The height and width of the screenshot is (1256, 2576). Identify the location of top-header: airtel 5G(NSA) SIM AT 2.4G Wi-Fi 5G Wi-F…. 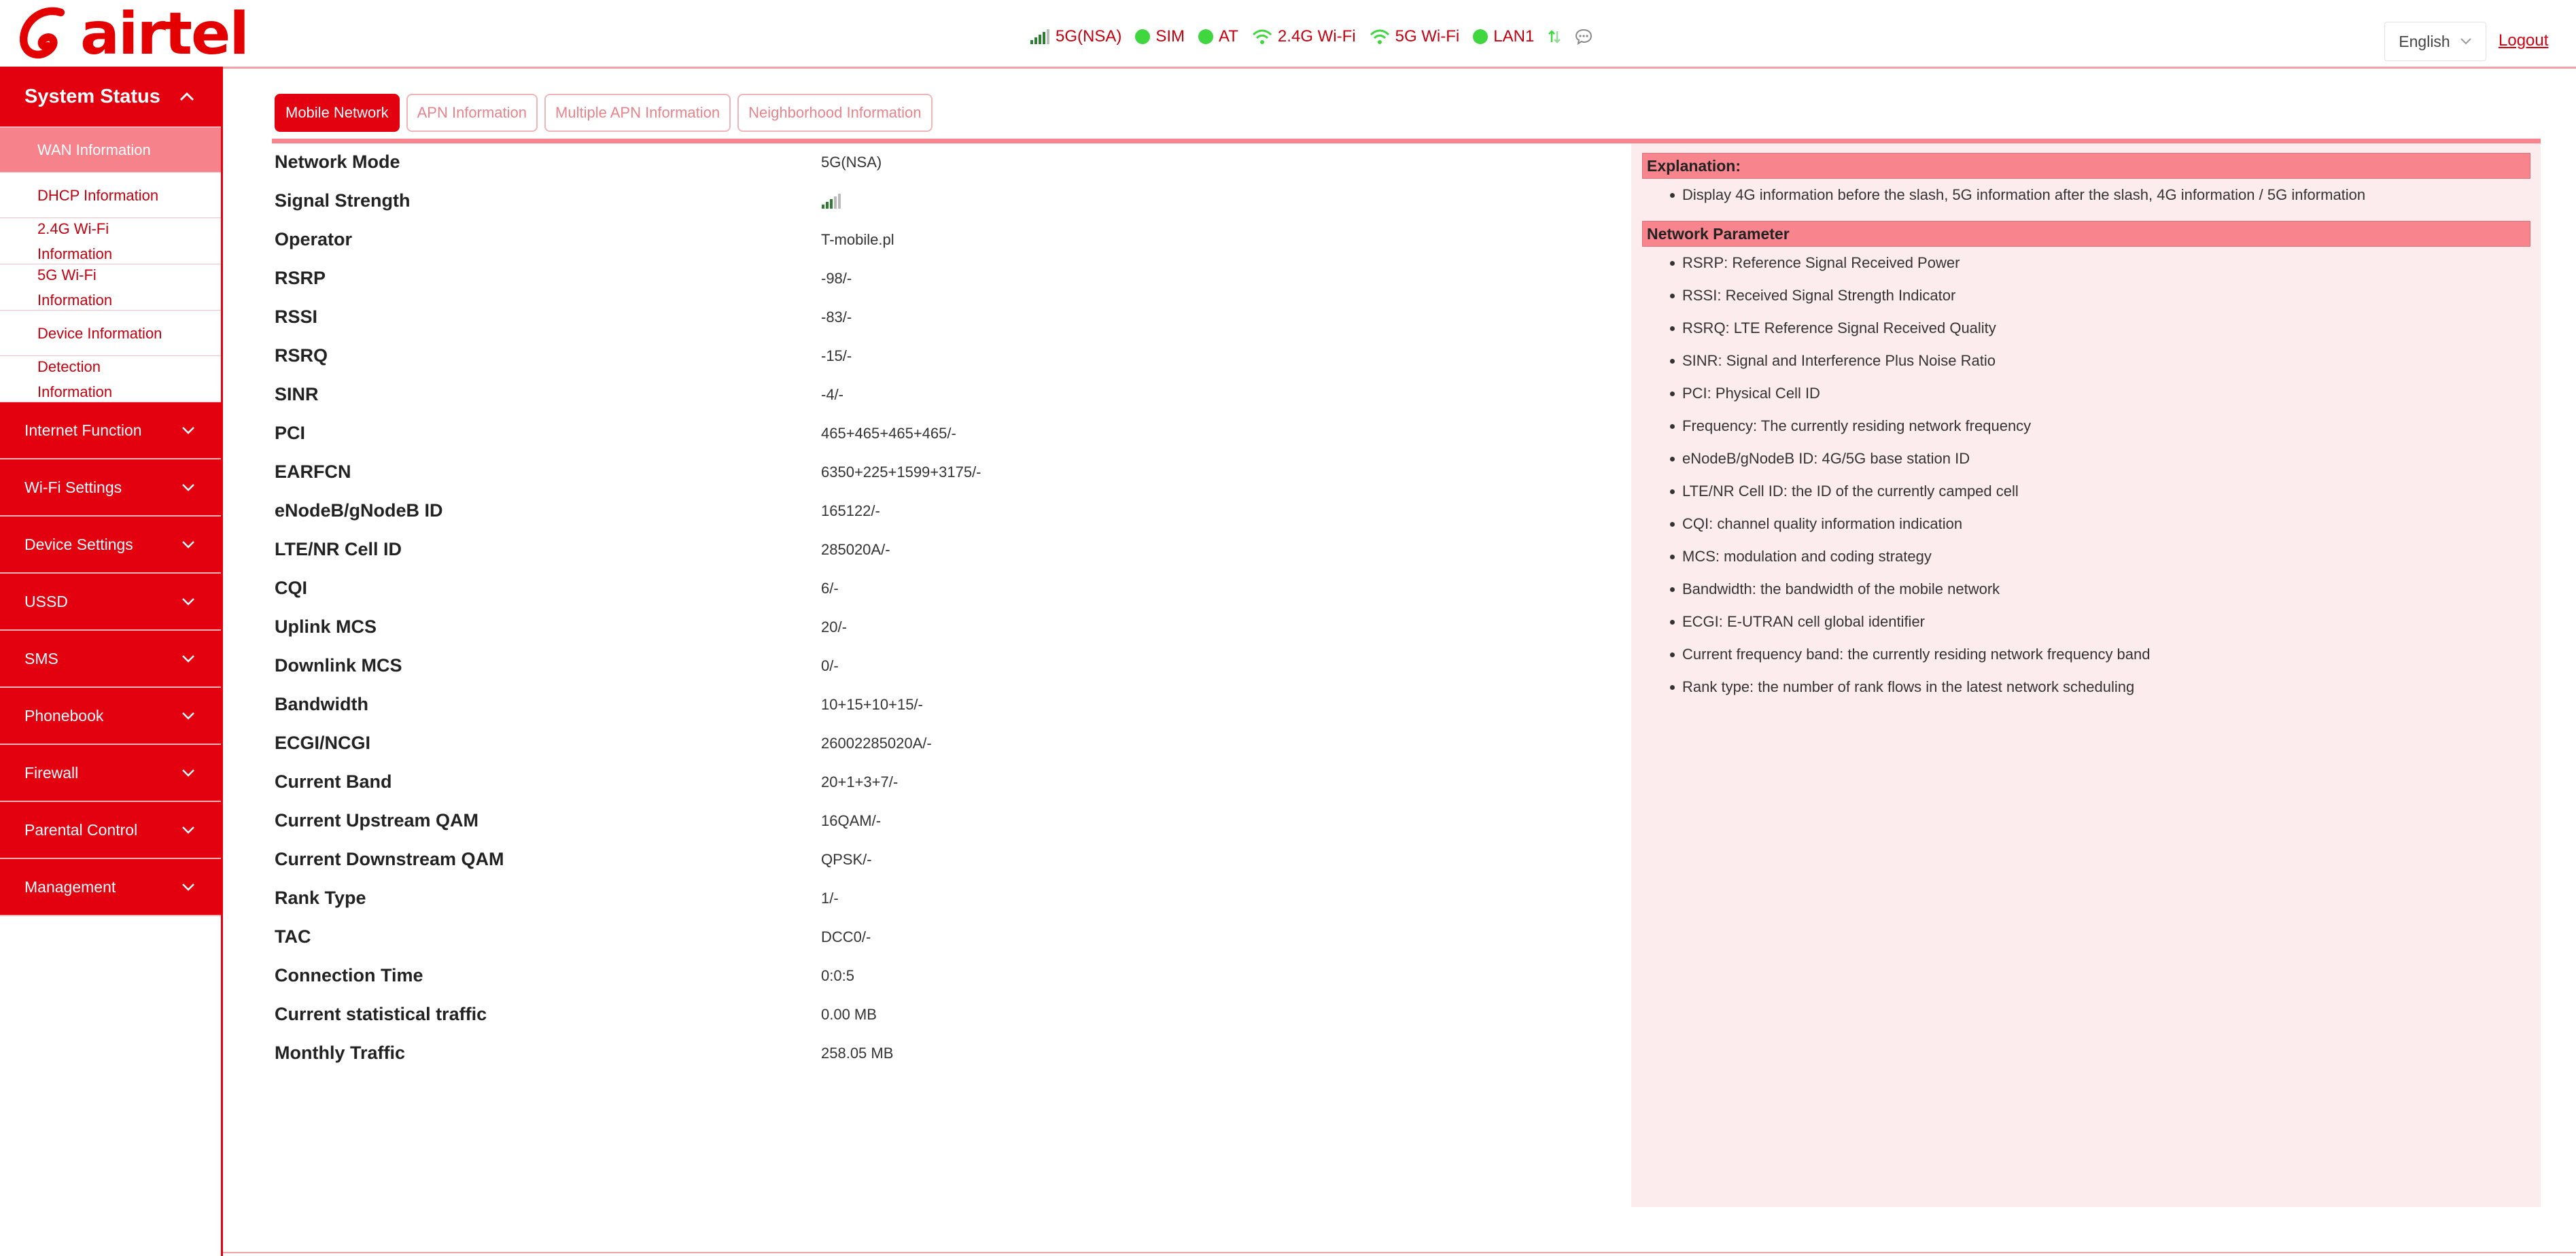
(1288, 34).